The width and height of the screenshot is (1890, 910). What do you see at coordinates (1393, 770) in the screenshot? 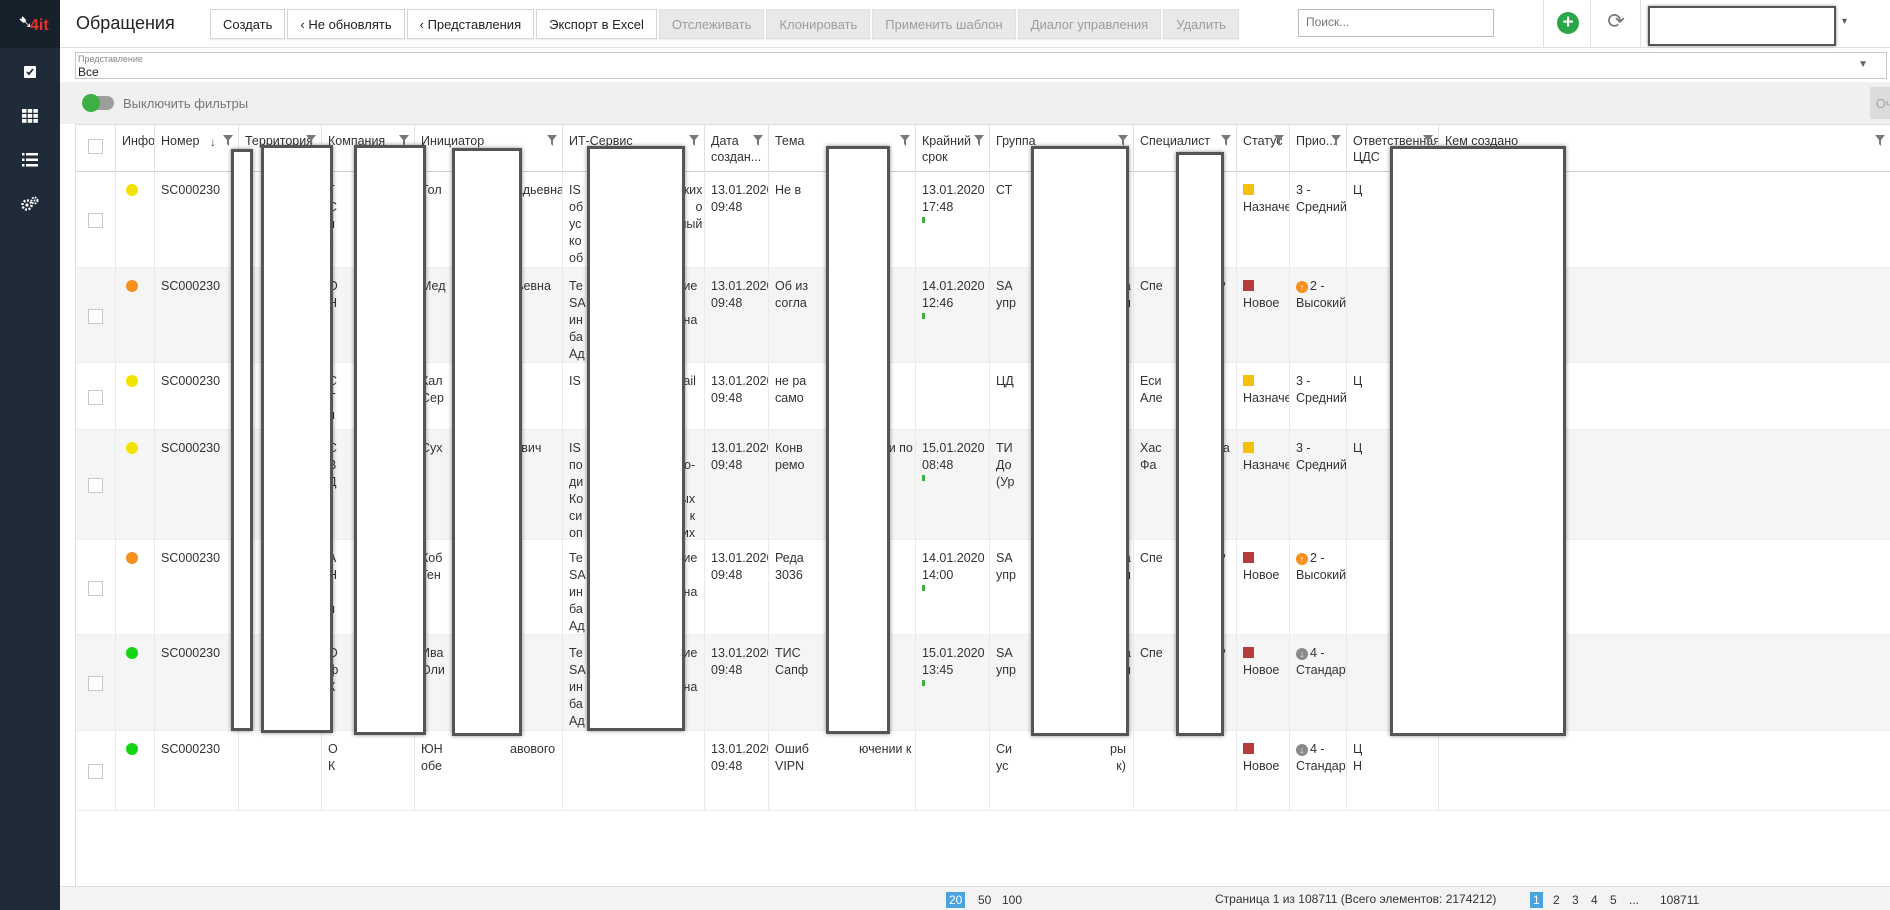
I see `cell-cds: Ц Н` at bounding box center [1393, 770].